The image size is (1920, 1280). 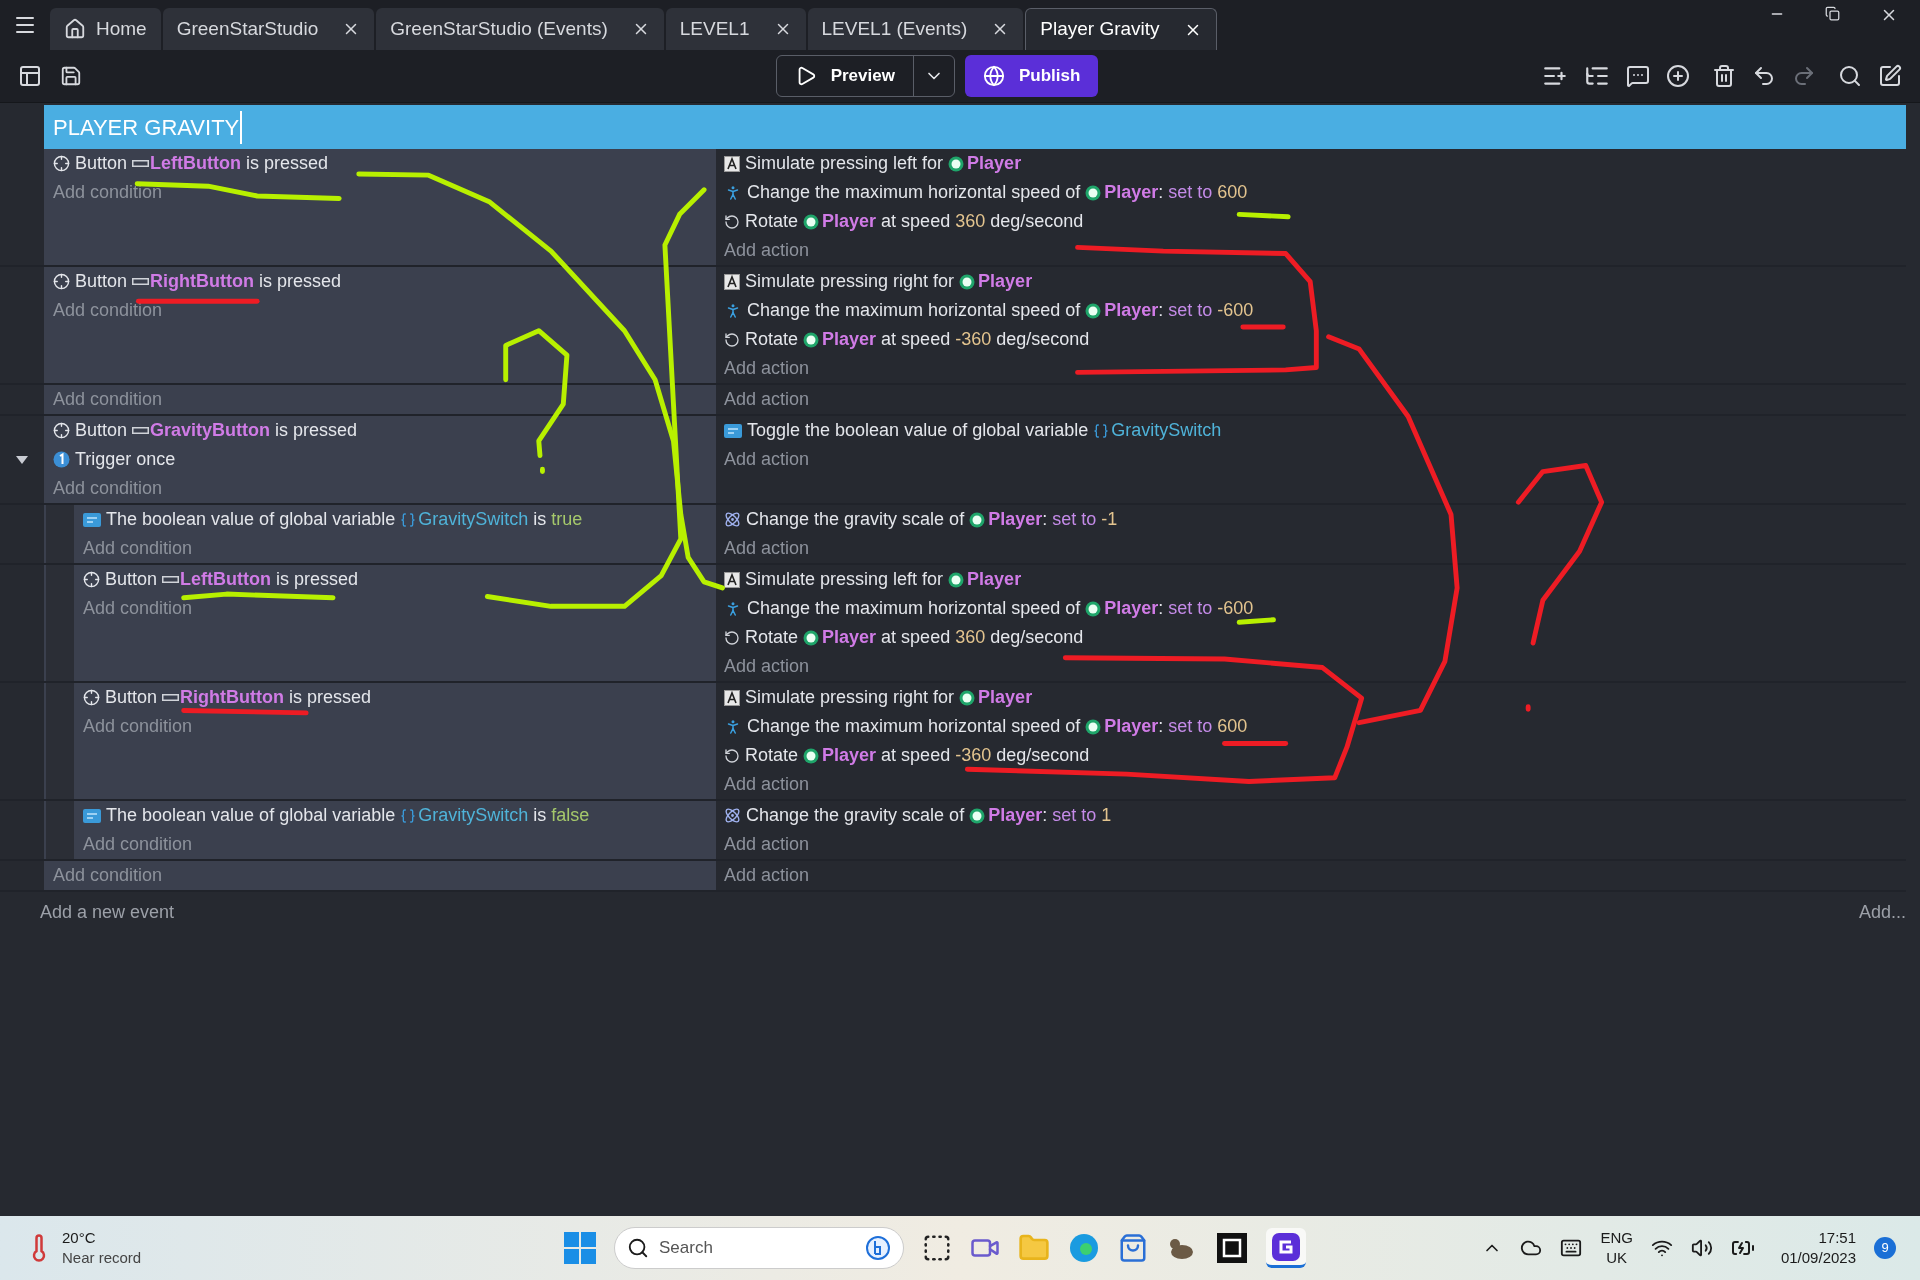 What do you see at coordinates (759, 1248) in the screenshot?
I see `taskbar-search-field: Search` at bounding box center [759, 1248].